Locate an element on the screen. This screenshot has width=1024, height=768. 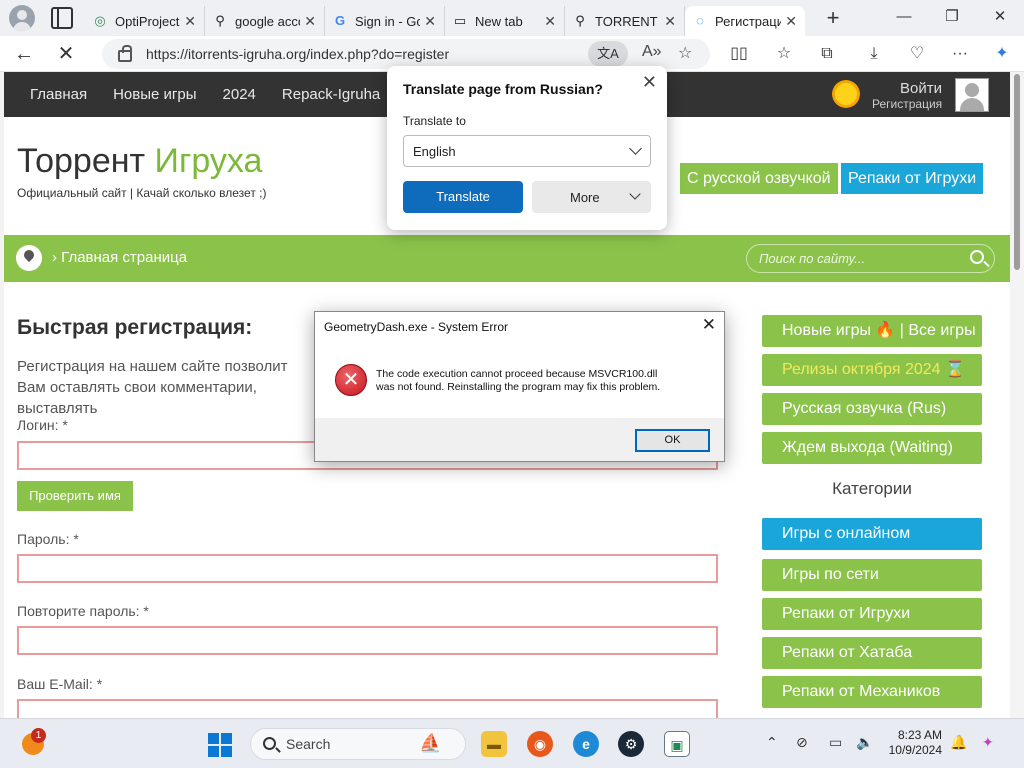
password-repeat-field is located at coordinates (367, 640).